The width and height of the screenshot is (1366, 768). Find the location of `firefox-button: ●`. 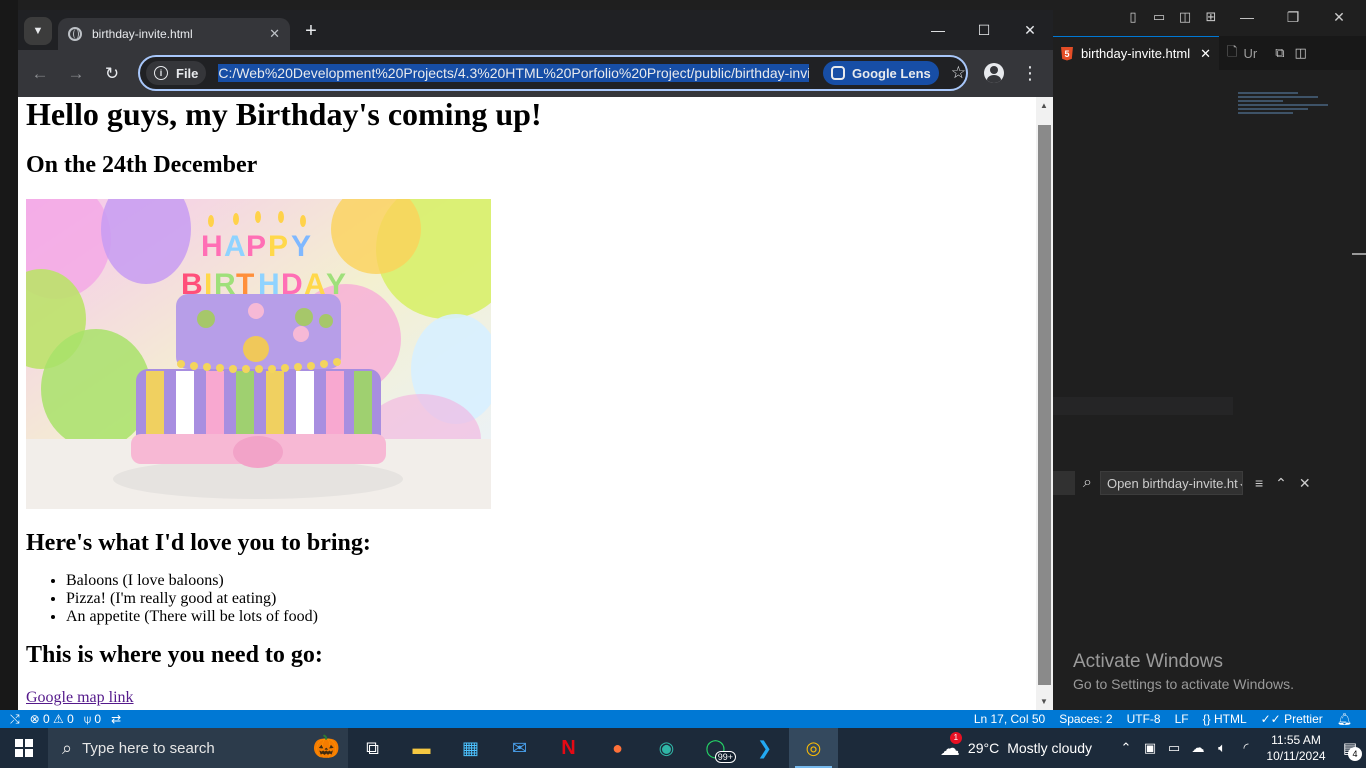

firefox-button: ● is located at coordinates (617, 748).